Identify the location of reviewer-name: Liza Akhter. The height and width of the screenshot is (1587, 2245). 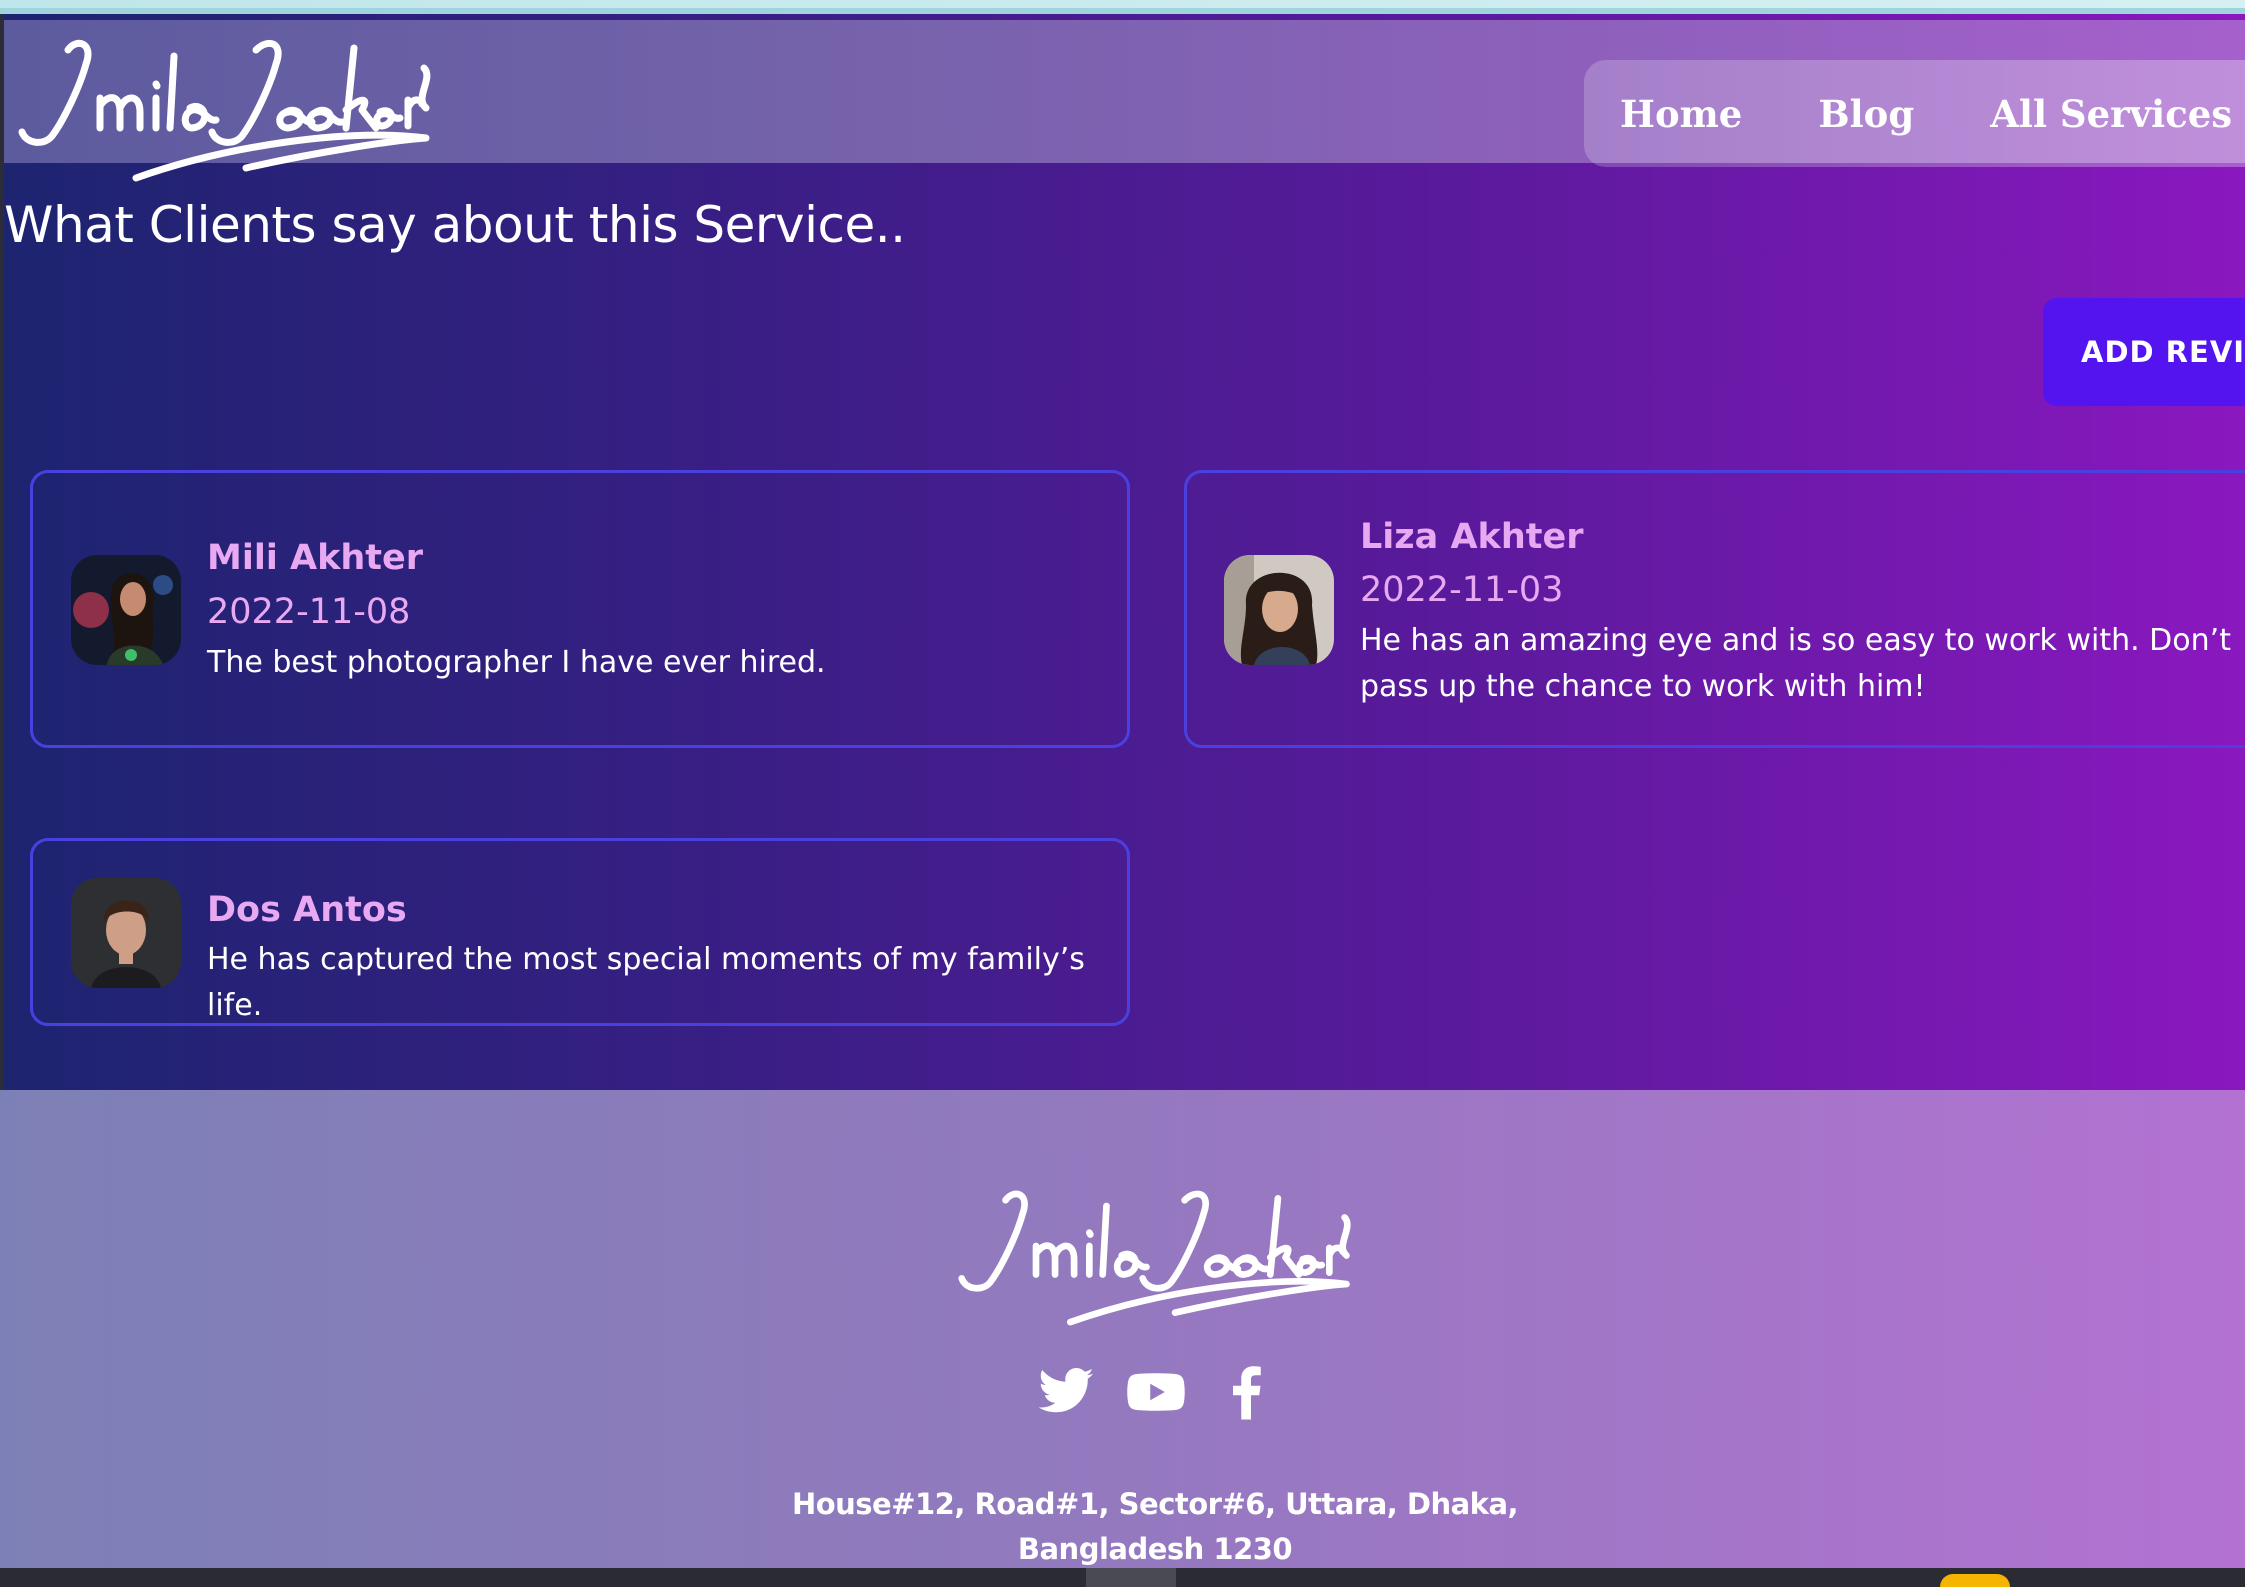
(1472, 537).